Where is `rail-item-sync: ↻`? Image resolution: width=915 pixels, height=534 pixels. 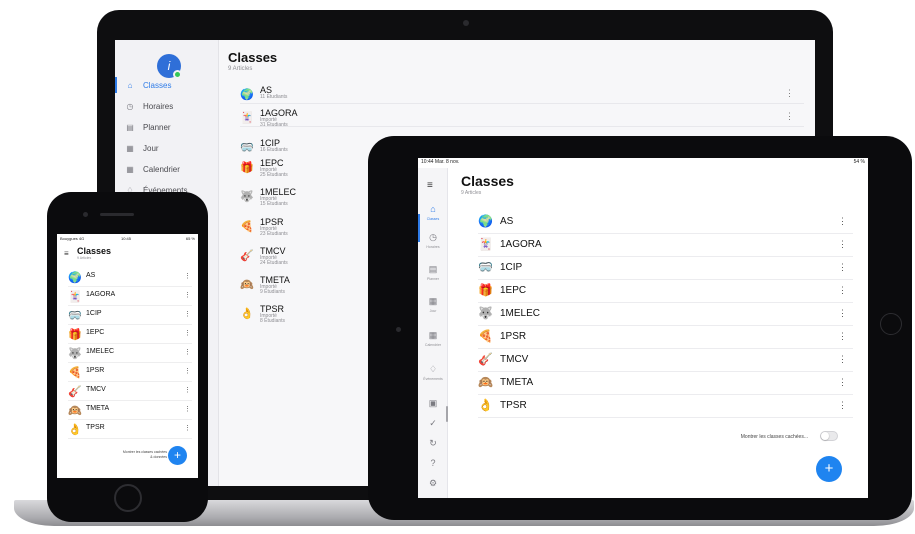
rail-item-sync: ↻ is located at coordinates (433, 443).